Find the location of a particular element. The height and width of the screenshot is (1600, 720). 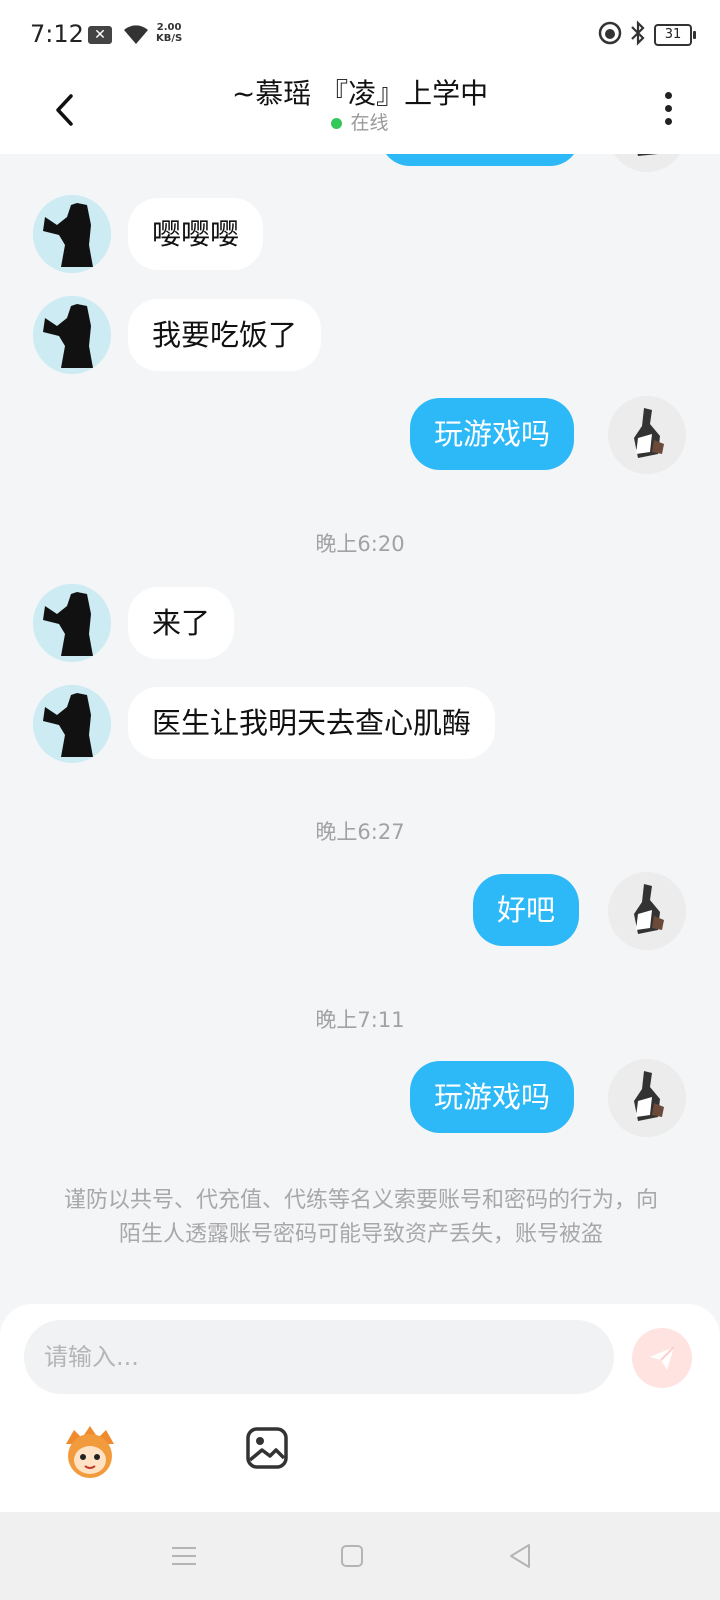

image-button is located at coordinates (269, 1450).